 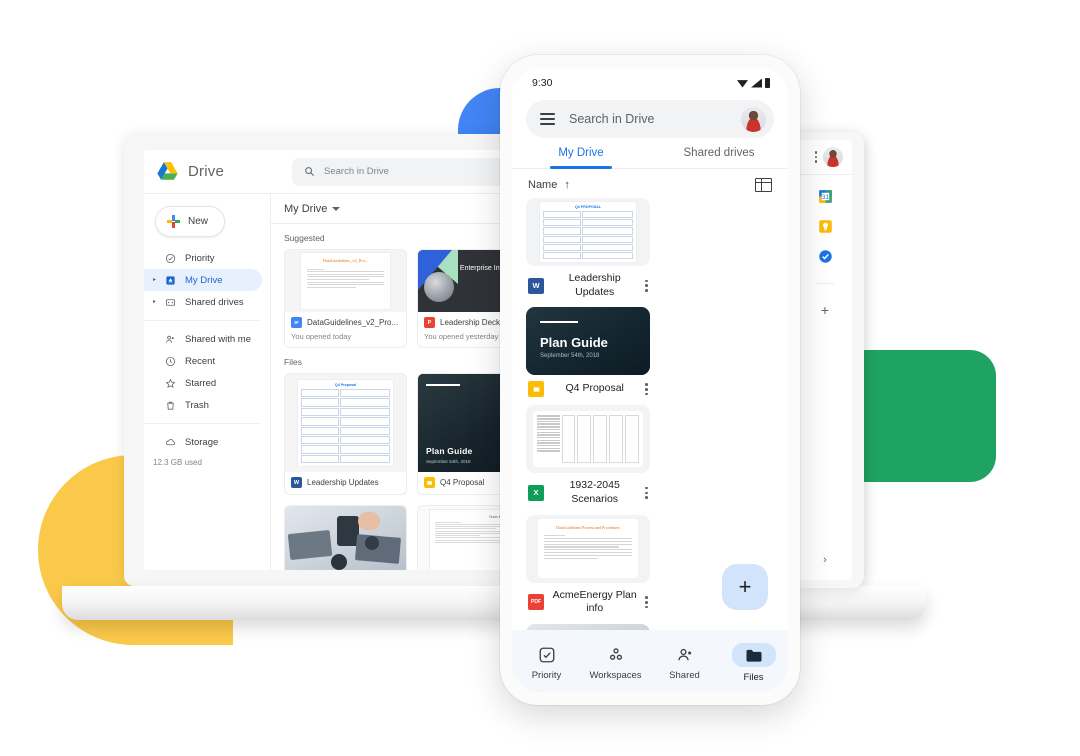 I want to click on workspaces-icon, so click(x=616, y=655).